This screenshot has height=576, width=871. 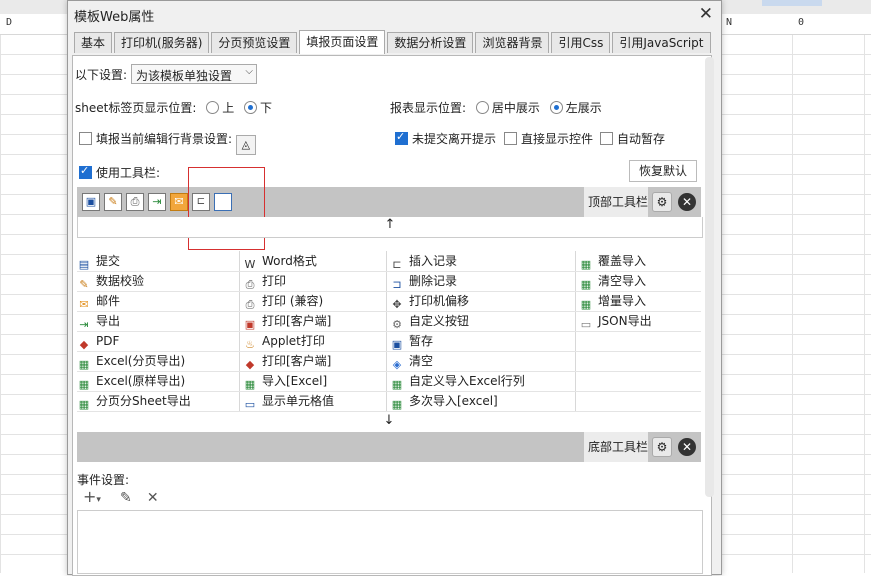 What do you see at coordinates (586, 264) in the screenshot?
I see `excel-import-icon: ▦` at bounding box center [586, 264].